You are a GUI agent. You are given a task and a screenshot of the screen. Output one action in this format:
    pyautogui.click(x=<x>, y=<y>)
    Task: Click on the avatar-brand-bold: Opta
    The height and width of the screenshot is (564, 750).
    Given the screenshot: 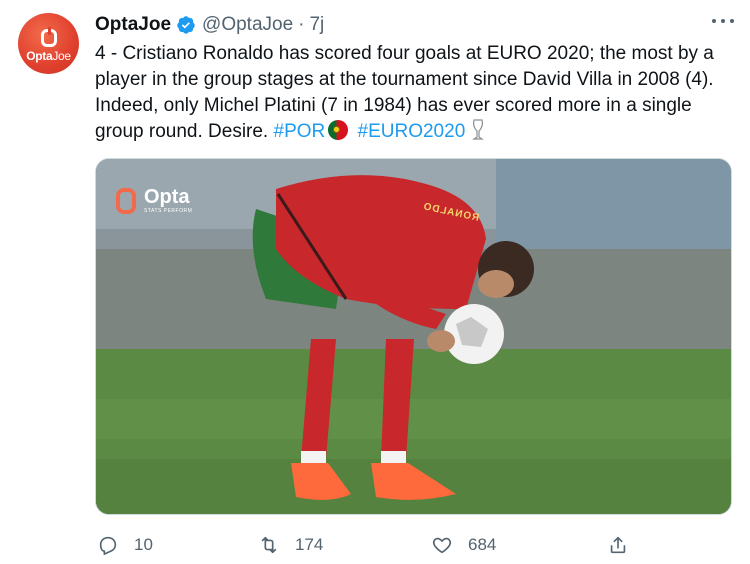 What is the action you would take?
    pyautogui.click(x=39, y=55)
    